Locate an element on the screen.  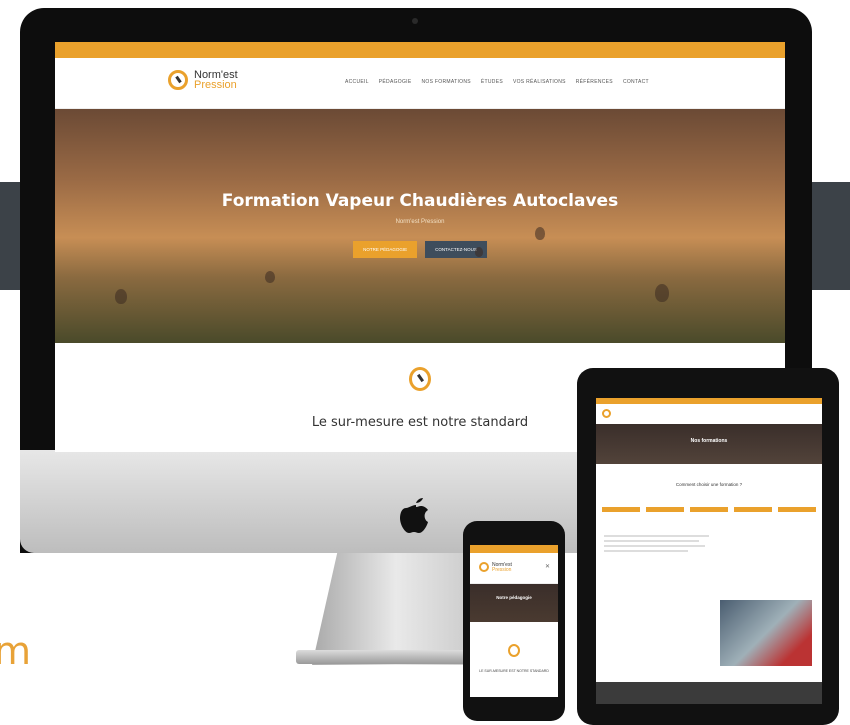
apple-logo-icon is located at coordinates (414, 515).